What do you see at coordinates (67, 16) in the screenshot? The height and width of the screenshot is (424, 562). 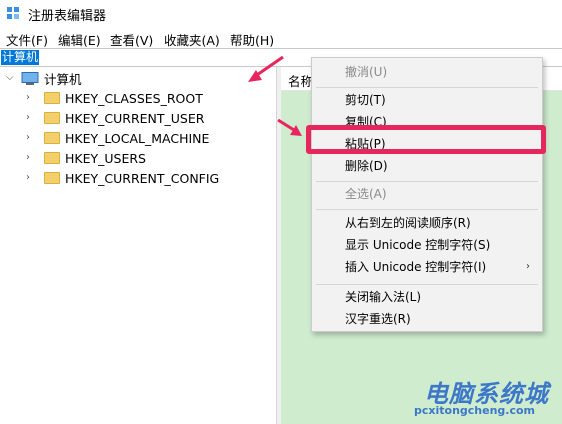 I see `window-title: 注册表编辑器` at bounding box center [67, 16].